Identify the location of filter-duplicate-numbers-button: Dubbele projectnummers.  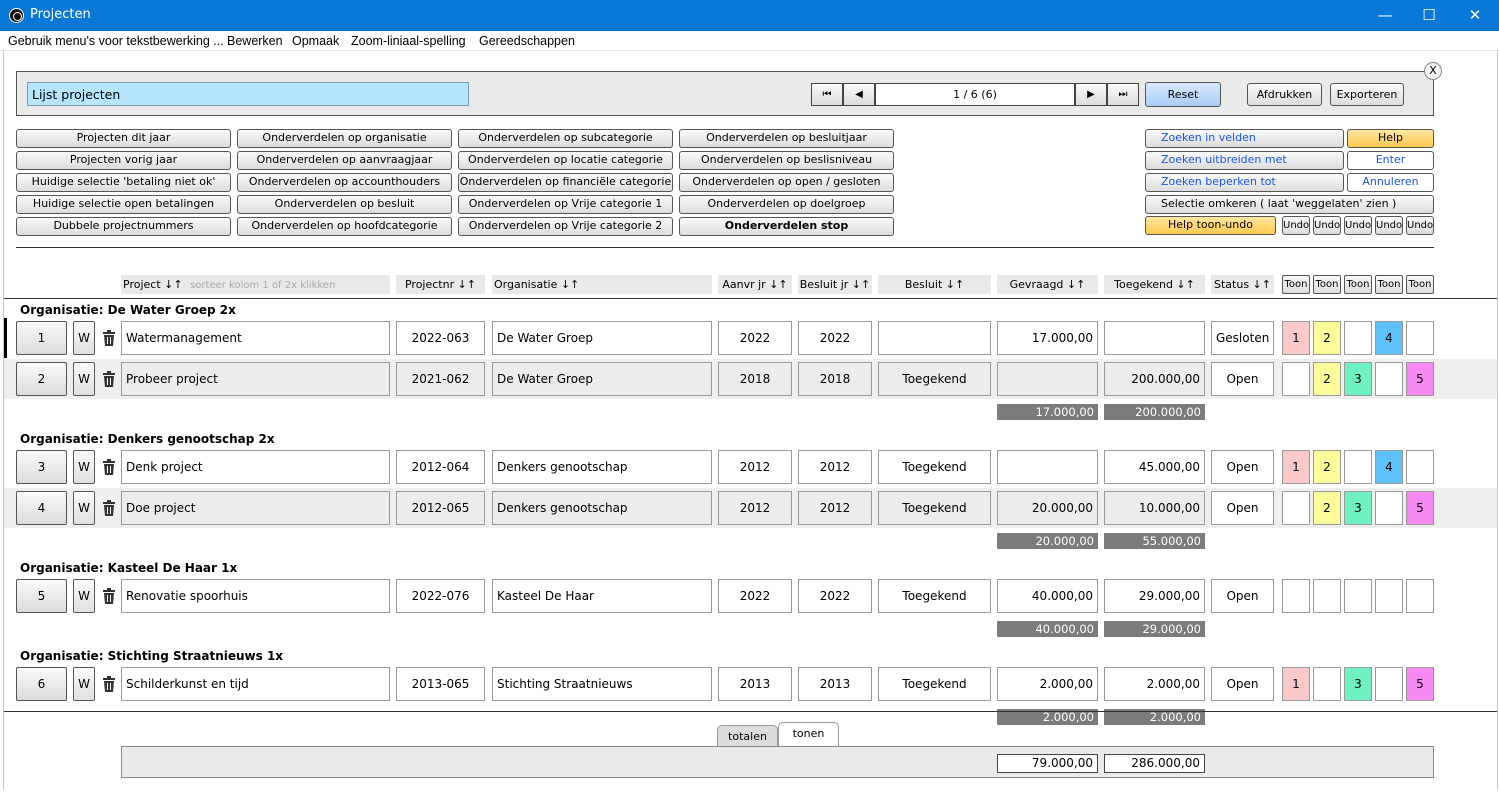
(123, 226).